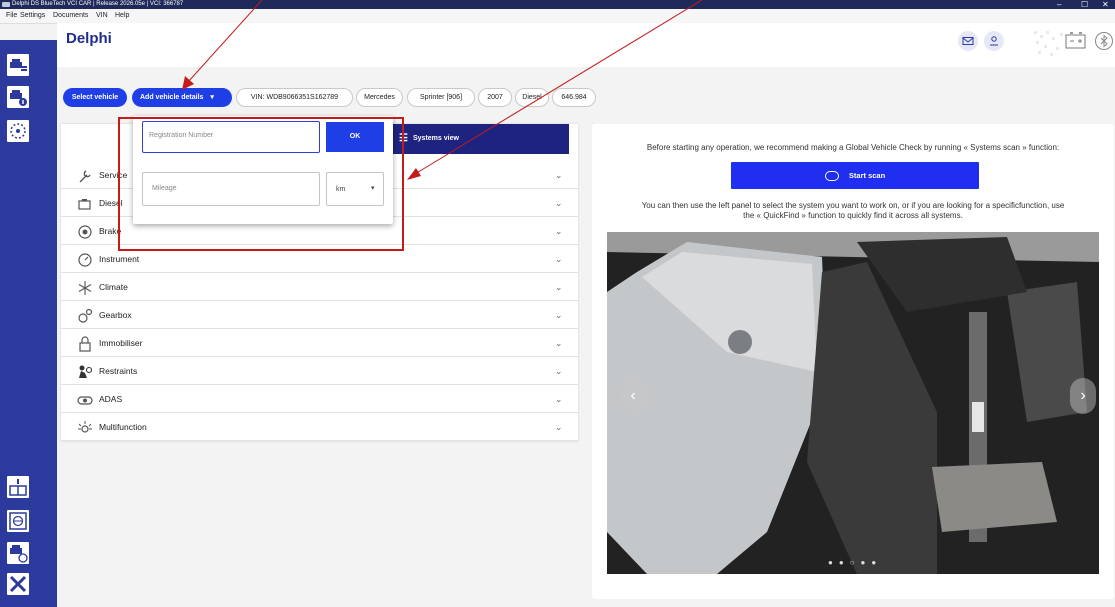 This screenshot has height=607, width=1115. What do you see at coordinates (86, 371) in the screenshot?
I see `airbag-icon` at bounding box center [86, 371].